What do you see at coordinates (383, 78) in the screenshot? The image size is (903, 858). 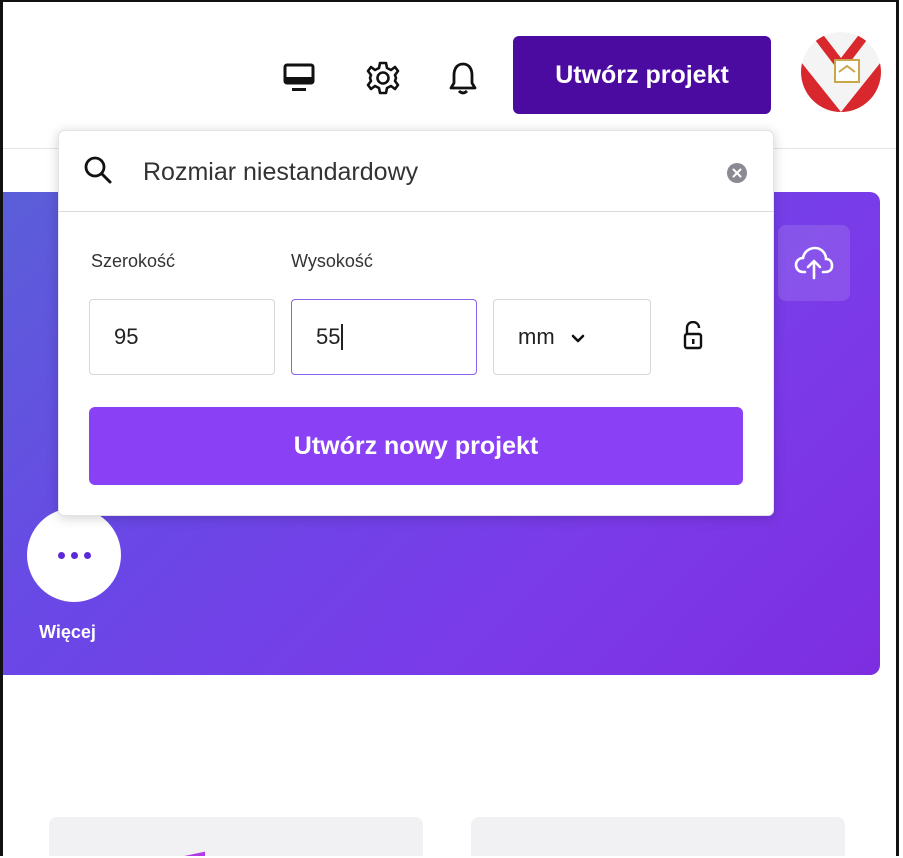 I see `gear-icon` at bounding box center [383, 78].